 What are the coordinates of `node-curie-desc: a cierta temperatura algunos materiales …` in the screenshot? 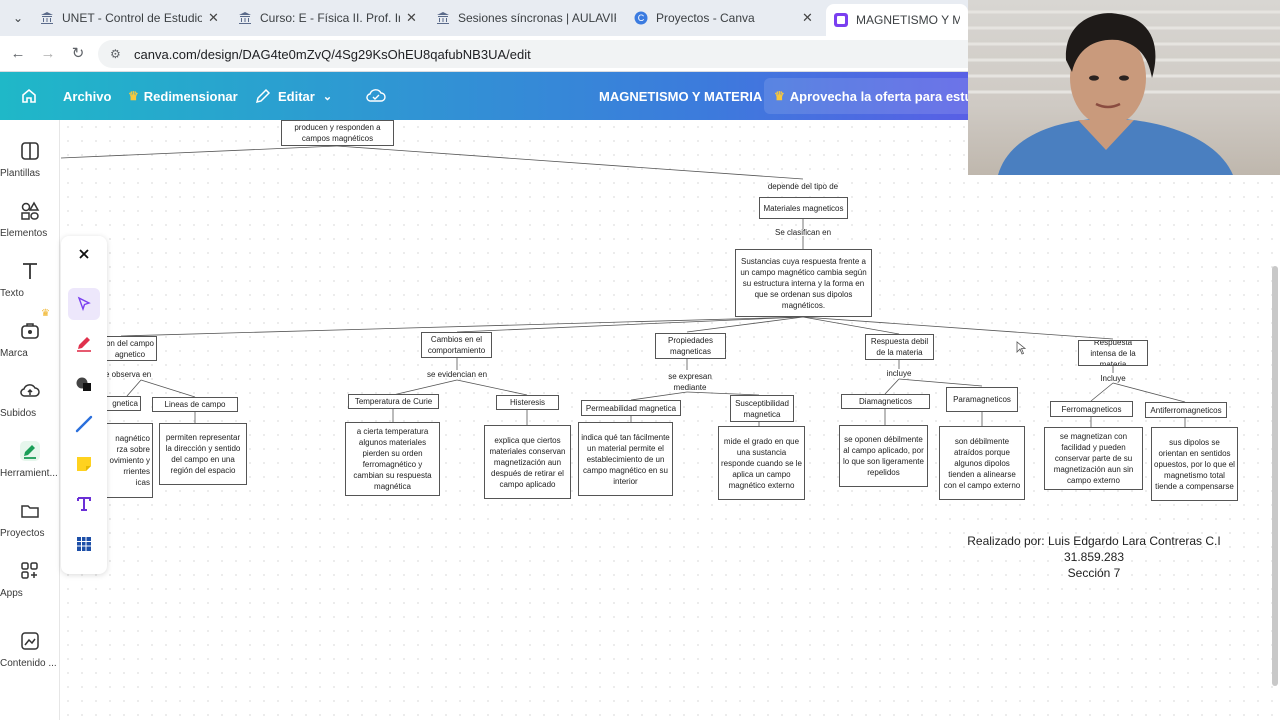 It's located at (392, 459).